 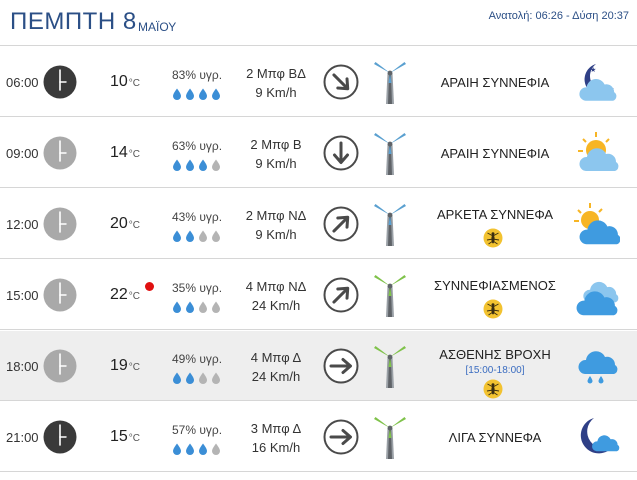 I want to click on humidity: 57% υγρ., so click(x=197, y=430).